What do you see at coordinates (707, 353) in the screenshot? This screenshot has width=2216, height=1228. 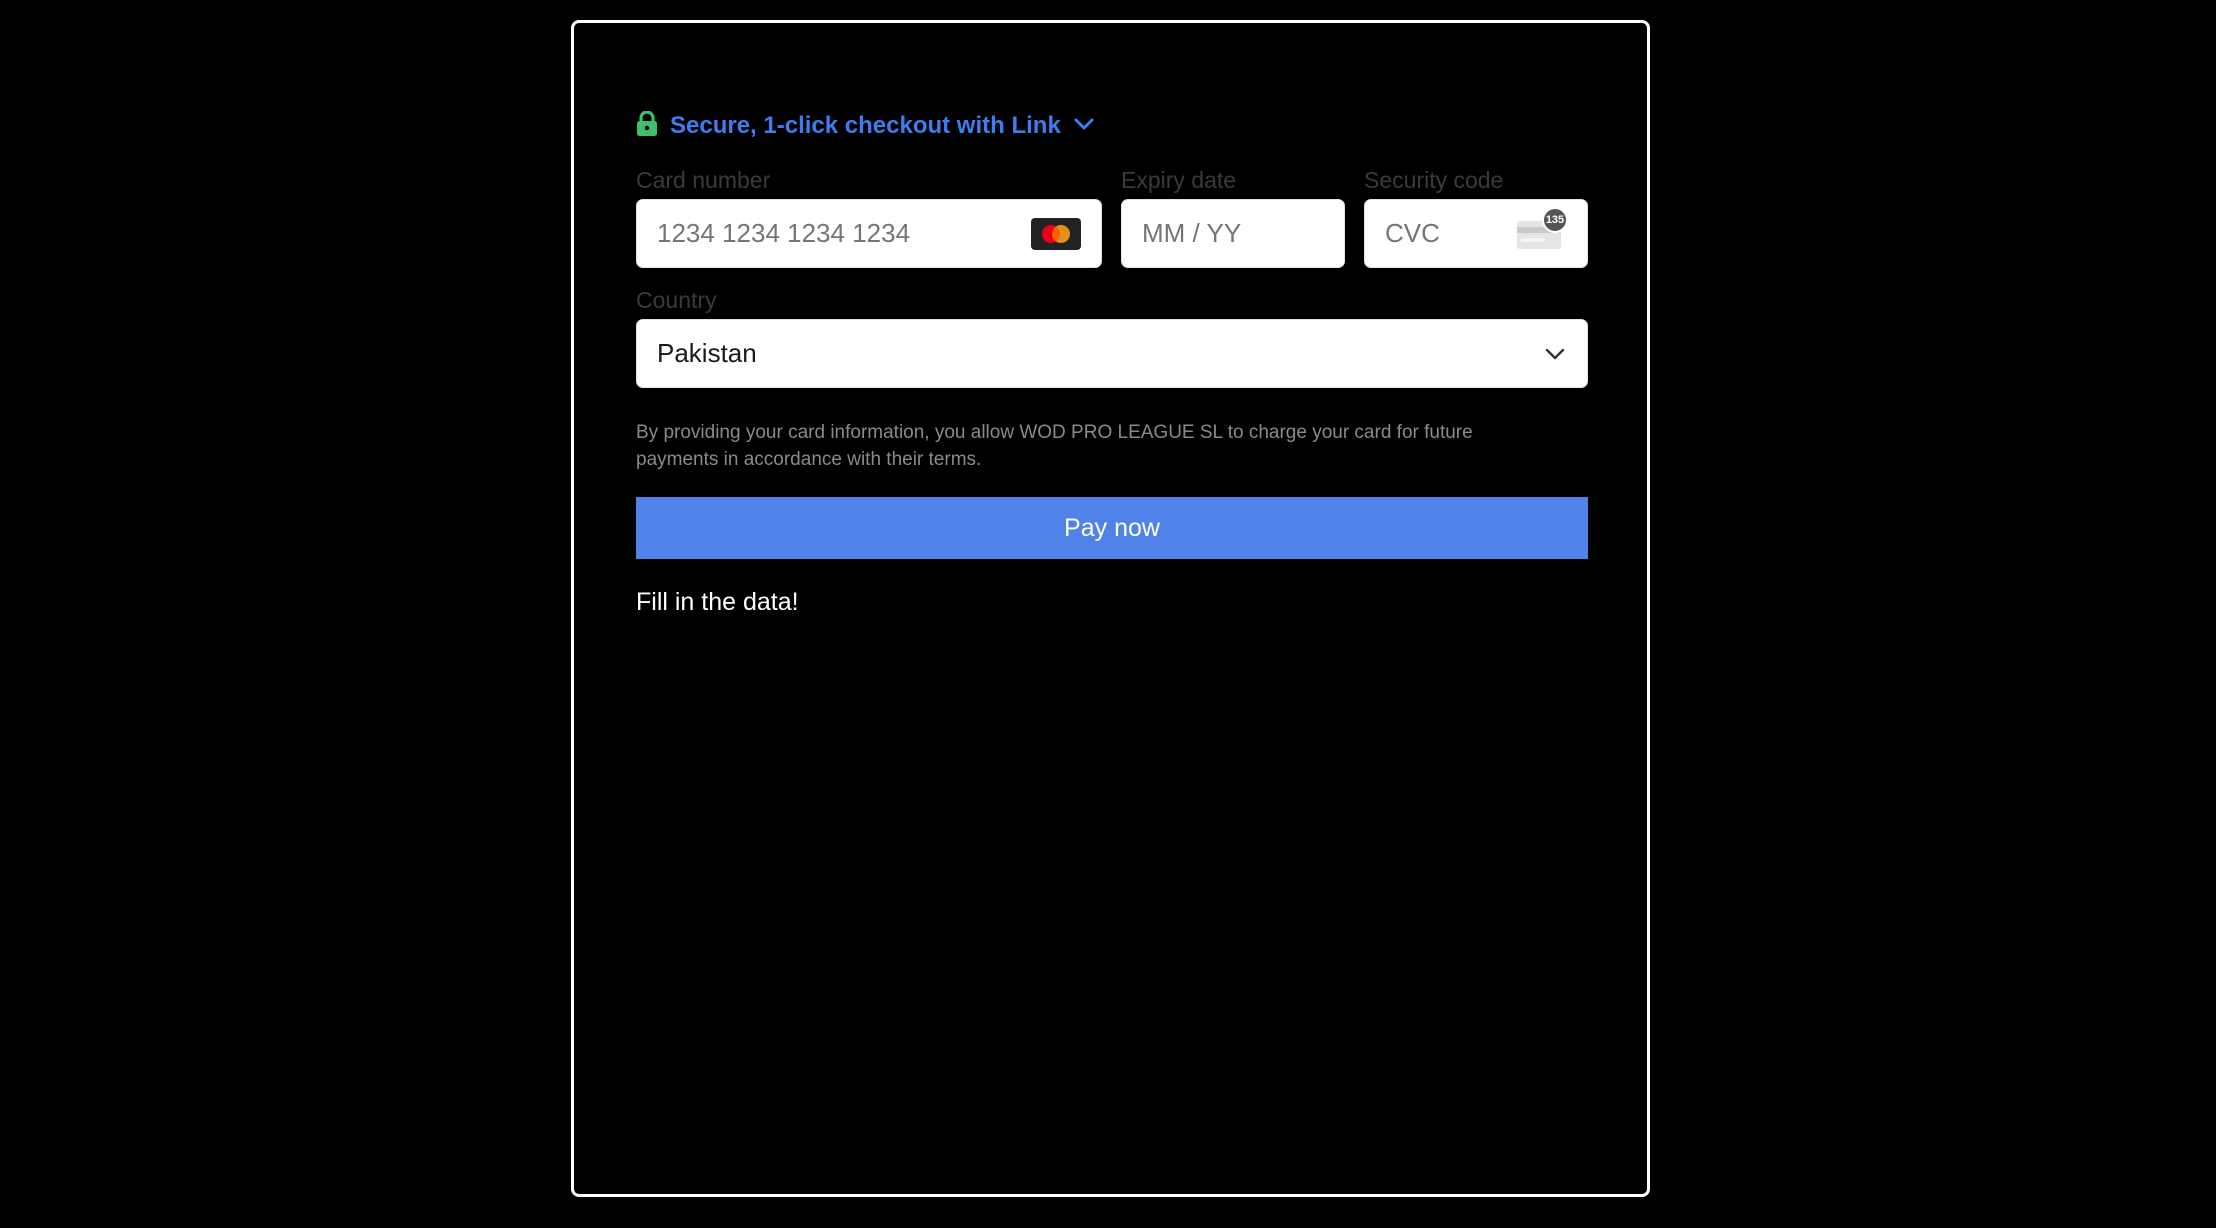 I see `country-selected-value: Pakistan` at bounding box center [707, 353].